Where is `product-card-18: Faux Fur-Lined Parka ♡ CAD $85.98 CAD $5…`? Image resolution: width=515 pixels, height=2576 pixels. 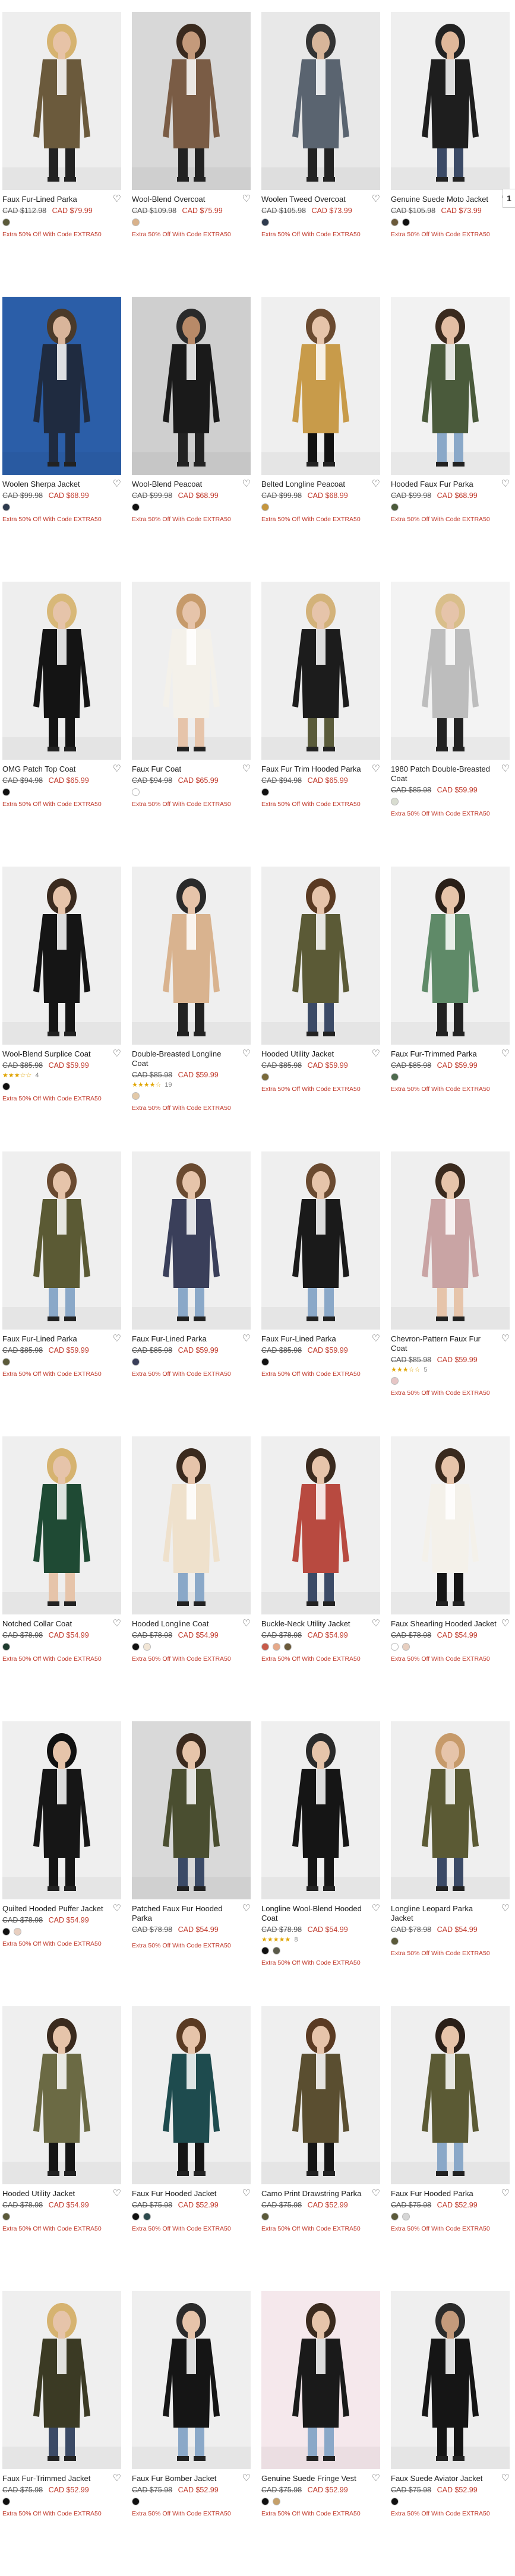
product-card-18: Faux Fur-Lined Parka ♡ CAD $85.98 CAD $5… is located at coordinates (191, 1293).